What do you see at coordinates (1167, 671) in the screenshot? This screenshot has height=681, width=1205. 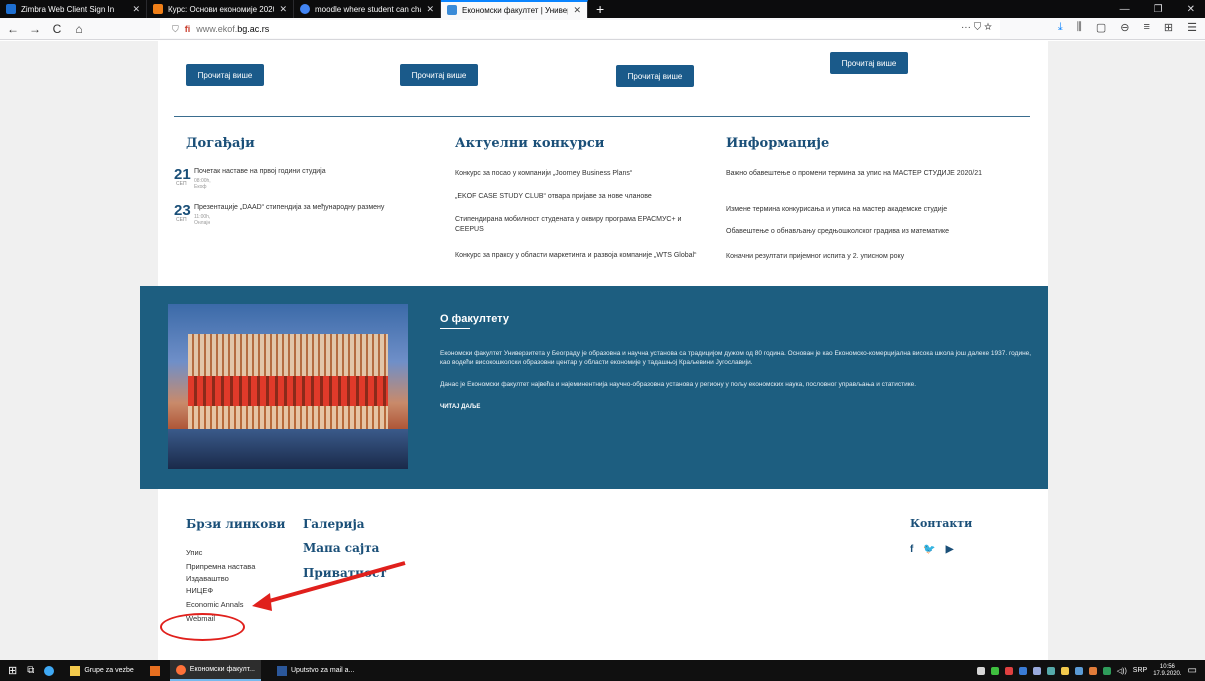 I see `clock: 10:56 17.9.2020.` at bounding box center [1167, 671].